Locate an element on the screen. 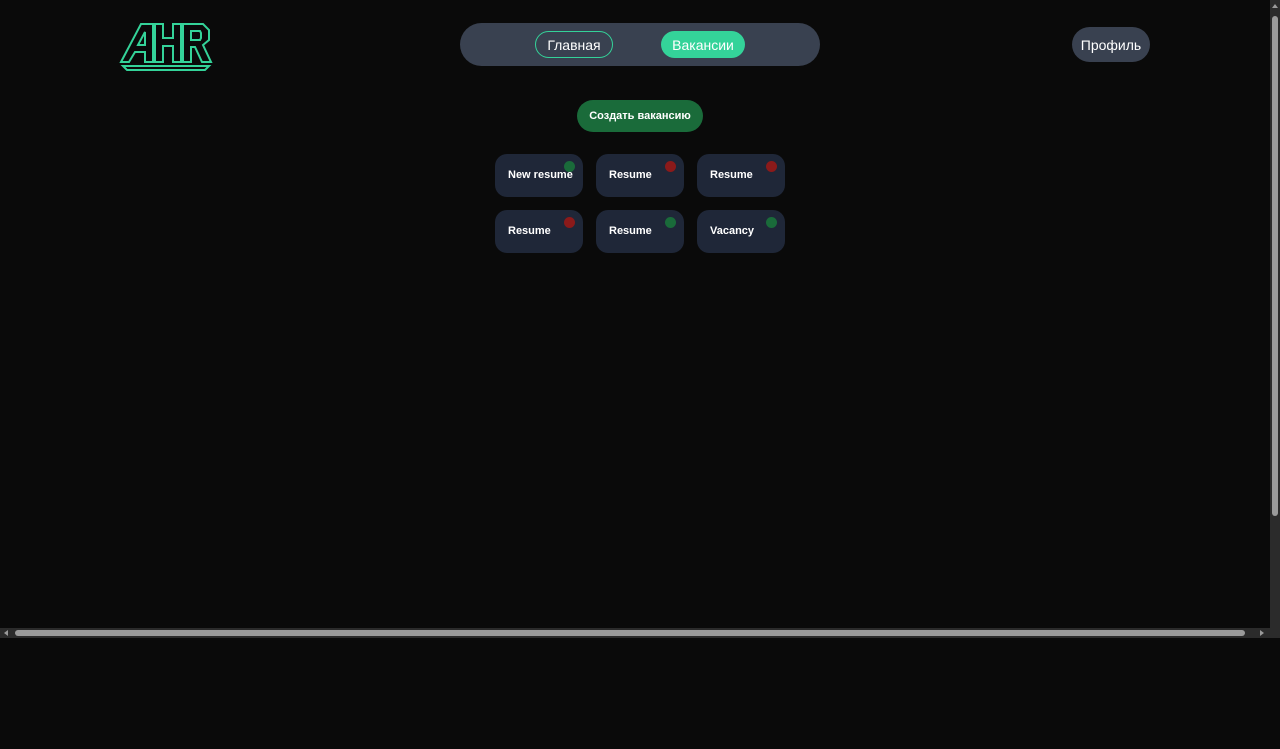 This screenshot has height=749, width=1280. scroll-right-arrow-icon is located at coordinates (1262, 633).